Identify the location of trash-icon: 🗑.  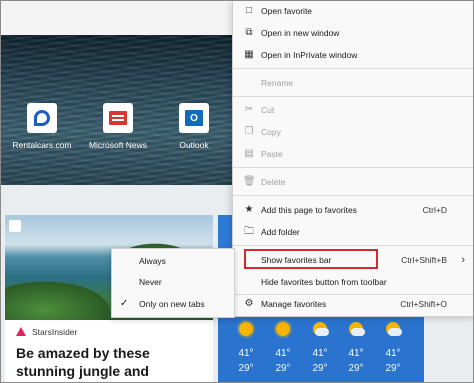
(249, 181).